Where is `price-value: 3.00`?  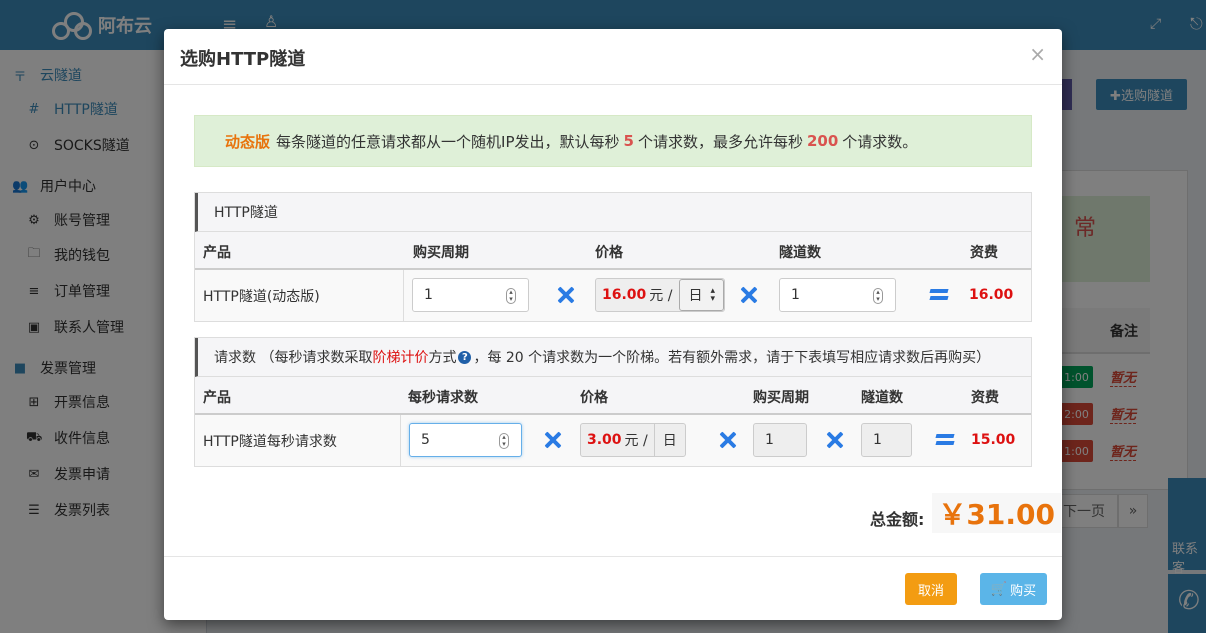 price-value: 3.00 is located at coordinates (604, 440).